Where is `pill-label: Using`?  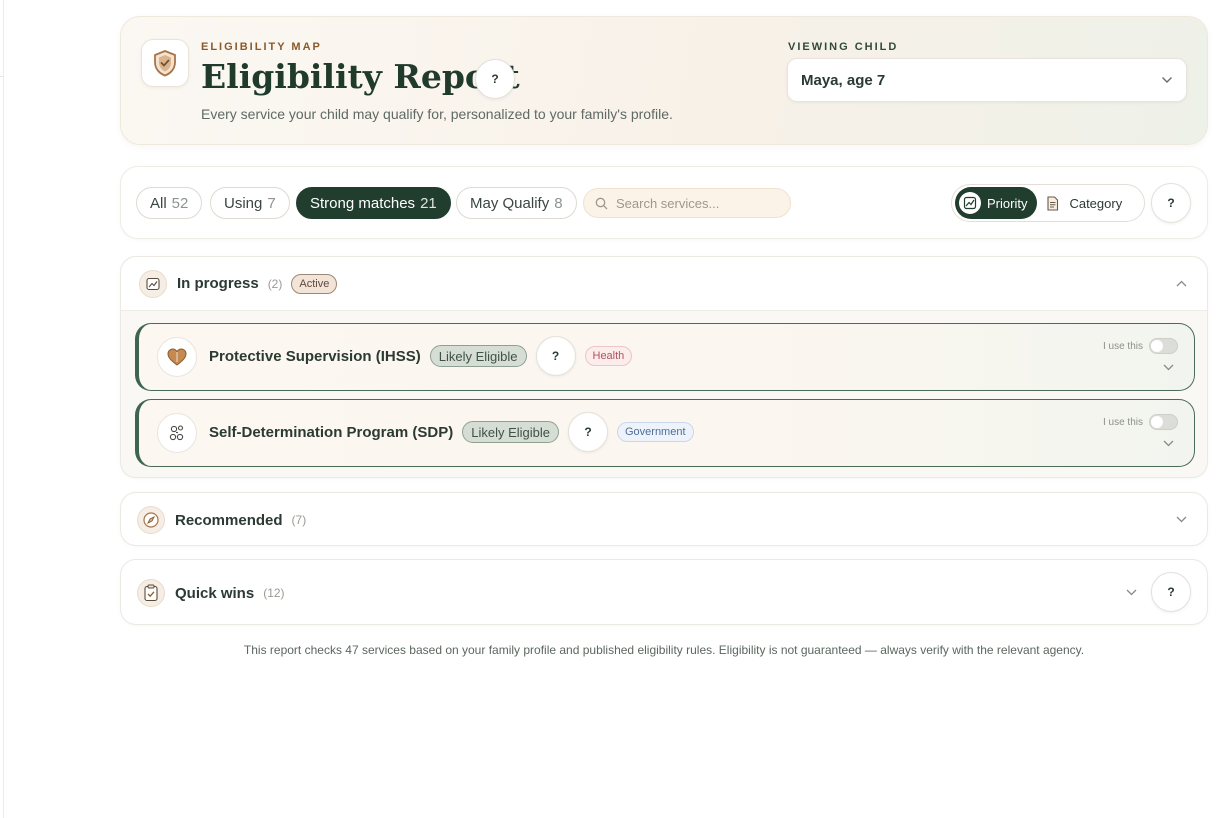
pill-label: Using is located at coordinates (243, 203).